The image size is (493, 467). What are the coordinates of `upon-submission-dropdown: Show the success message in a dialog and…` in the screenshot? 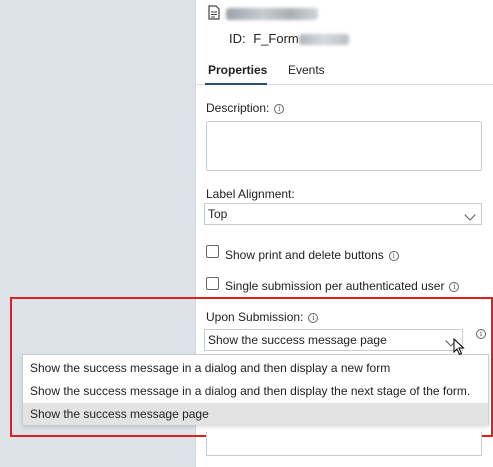 It's located at (255, 389).